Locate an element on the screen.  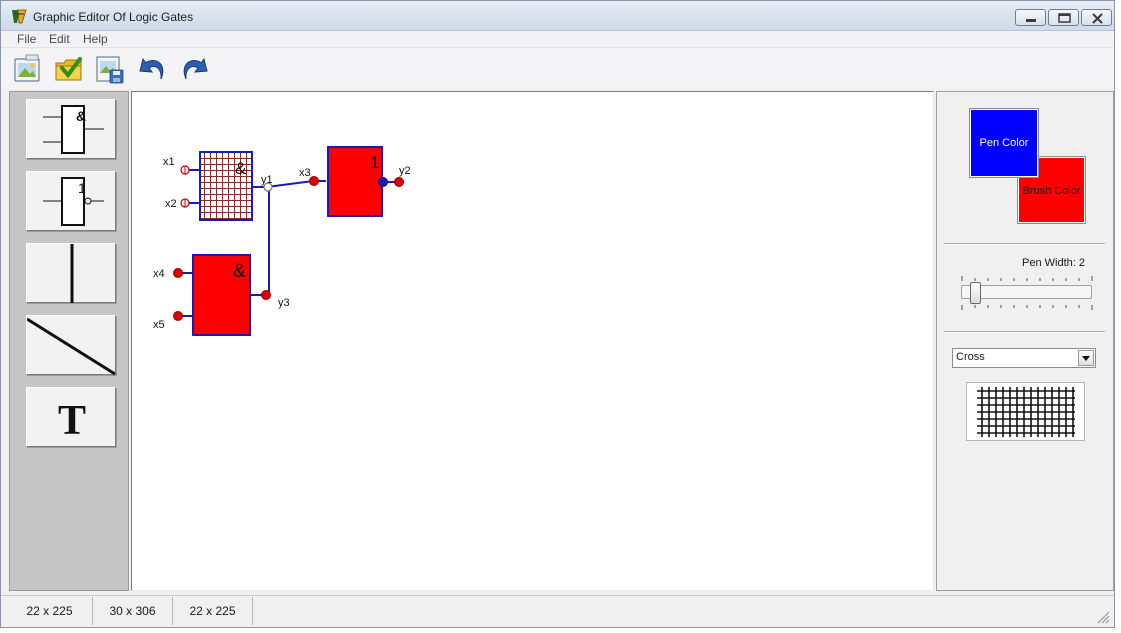
terminal-x3 is located at coordinates (314, 181).